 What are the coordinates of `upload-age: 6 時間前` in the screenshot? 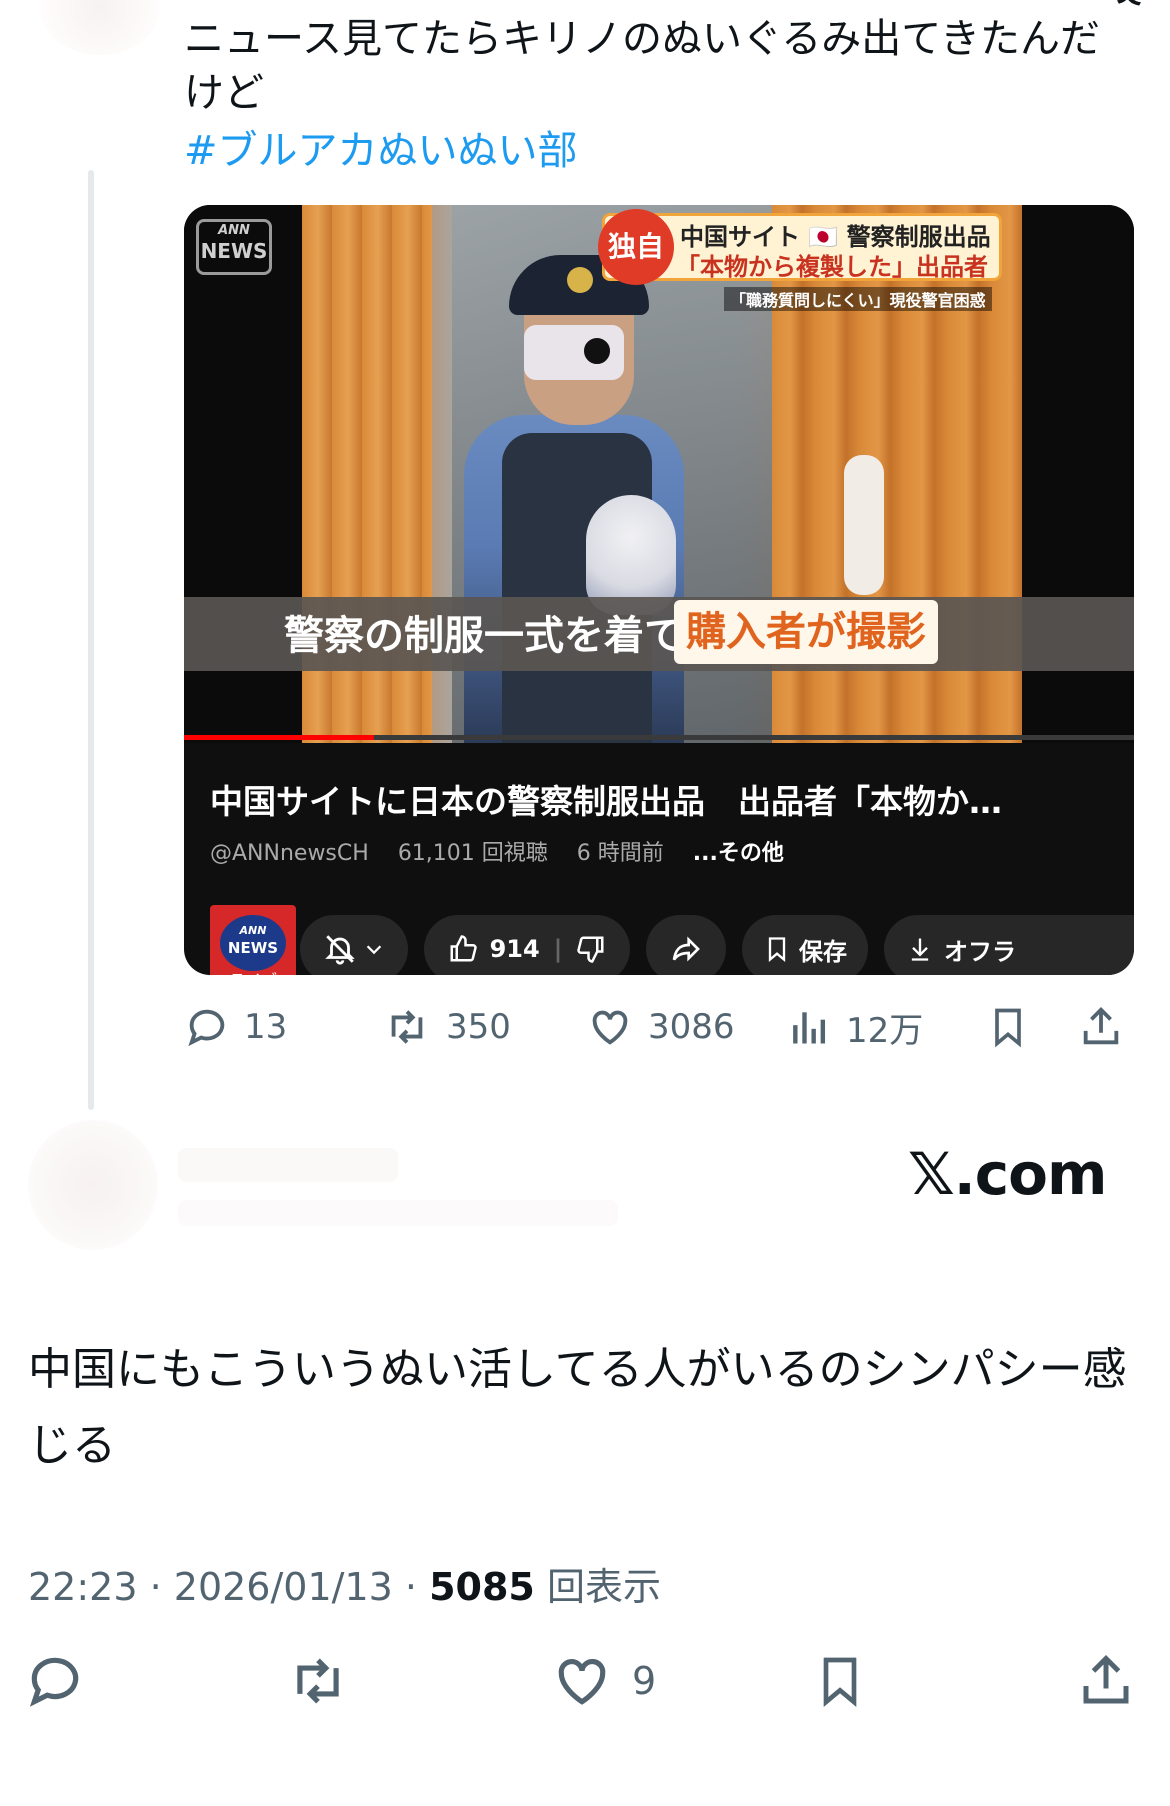 It's located at (620, 853).